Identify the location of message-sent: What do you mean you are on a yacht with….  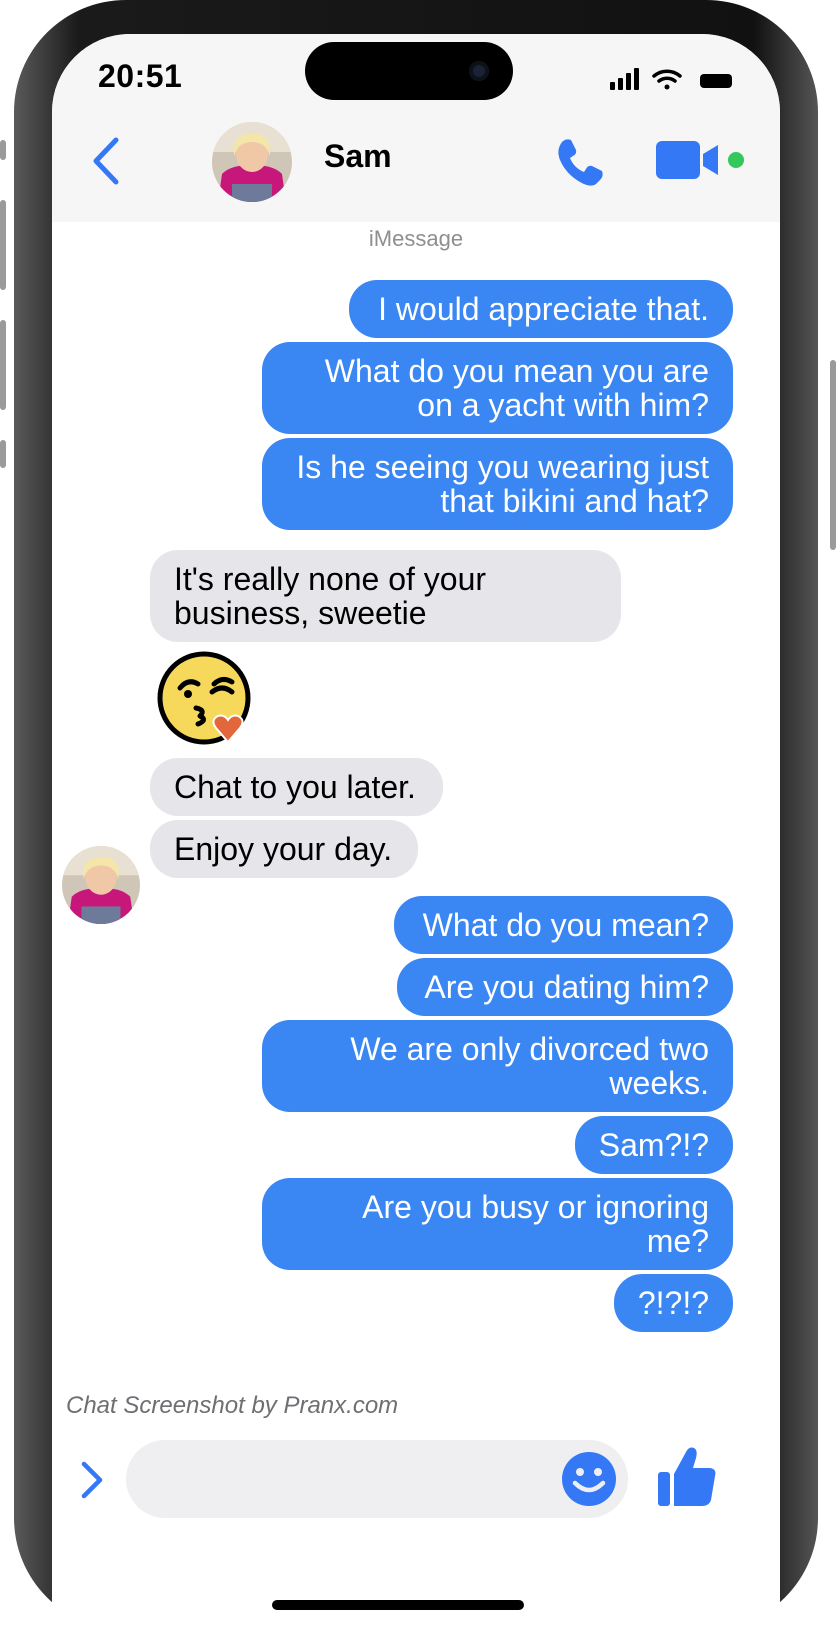
(497, 388).